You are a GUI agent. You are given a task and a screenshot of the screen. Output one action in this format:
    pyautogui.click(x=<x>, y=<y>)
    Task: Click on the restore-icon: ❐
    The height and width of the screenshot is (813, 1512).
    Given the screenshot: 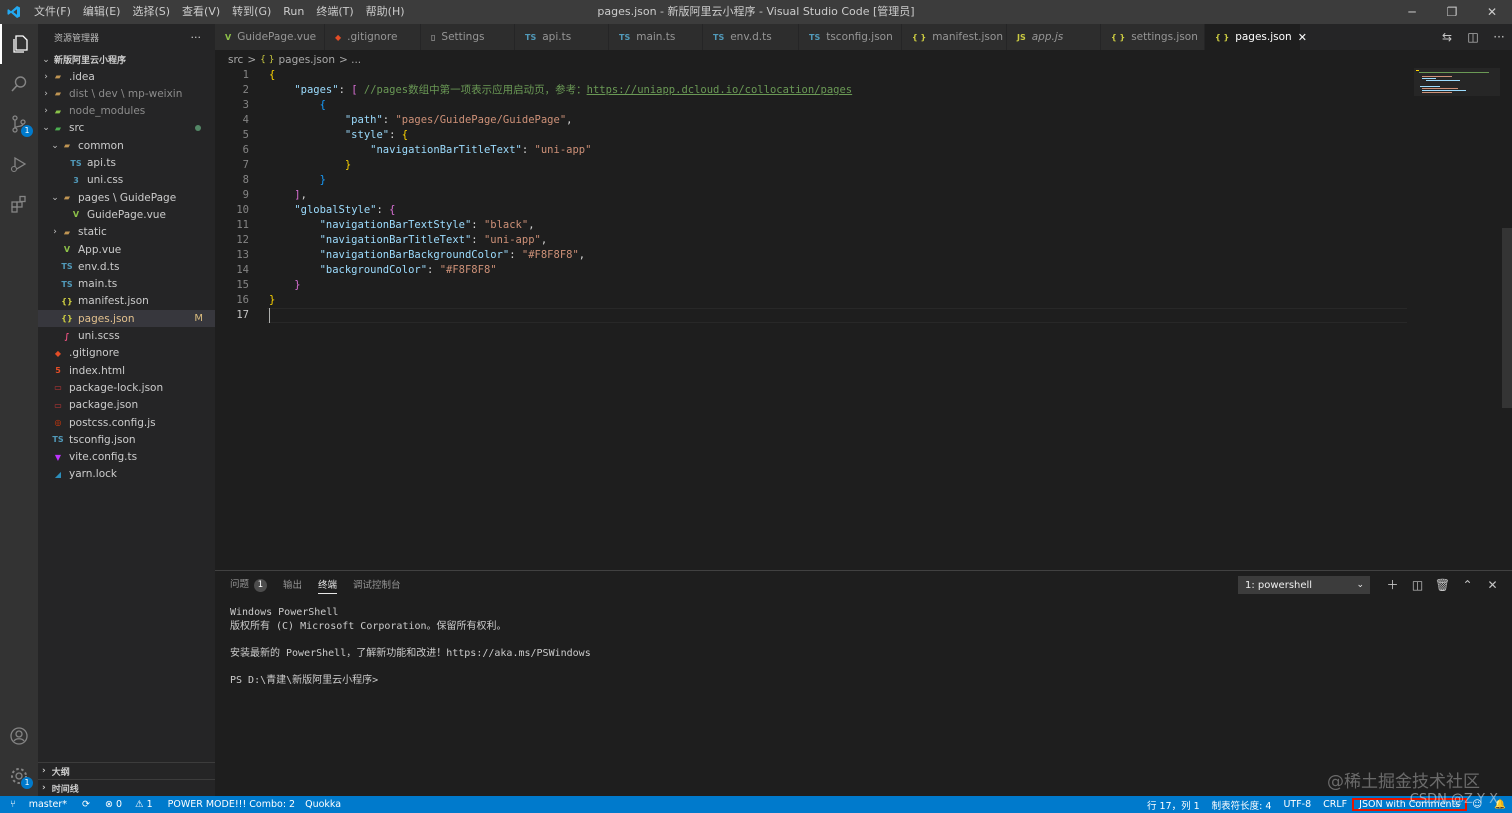 What is the action you would take?
    pyautogui.click(x=1452, y=12)
    